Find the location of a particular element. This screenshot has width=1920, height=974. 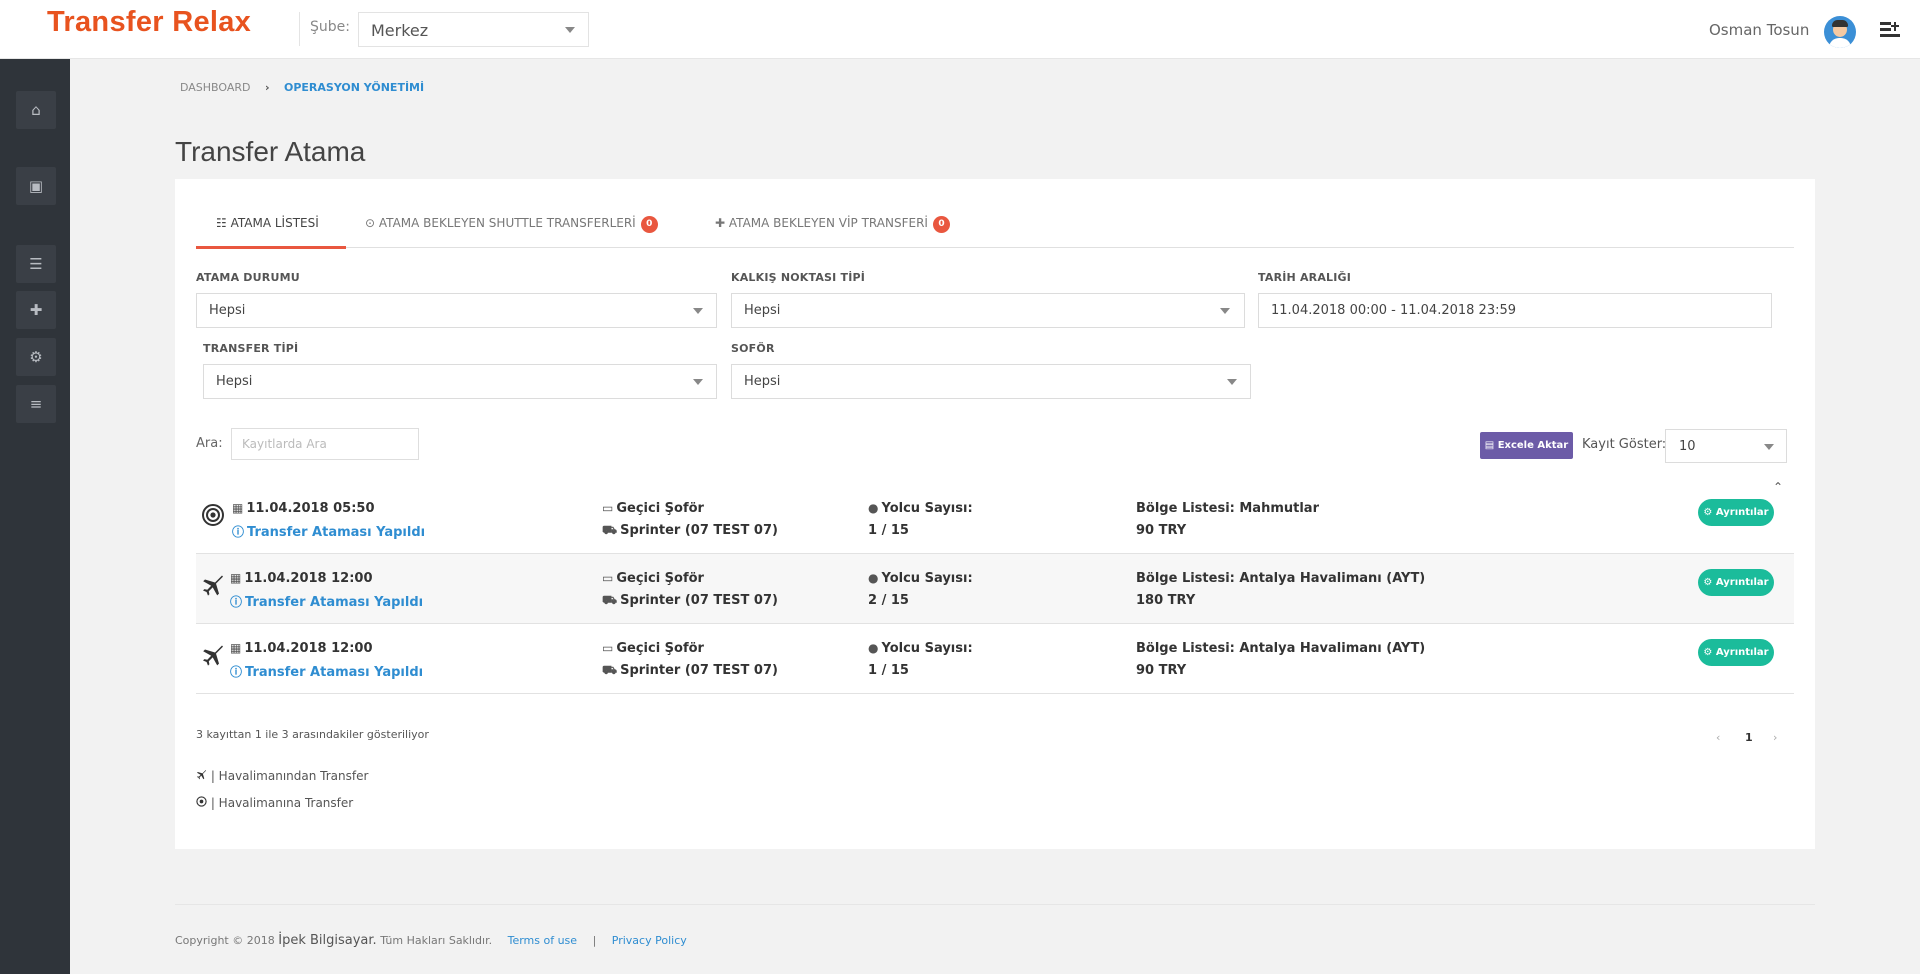

row-price: 180 TRY is located at coordinates (1166, 600).